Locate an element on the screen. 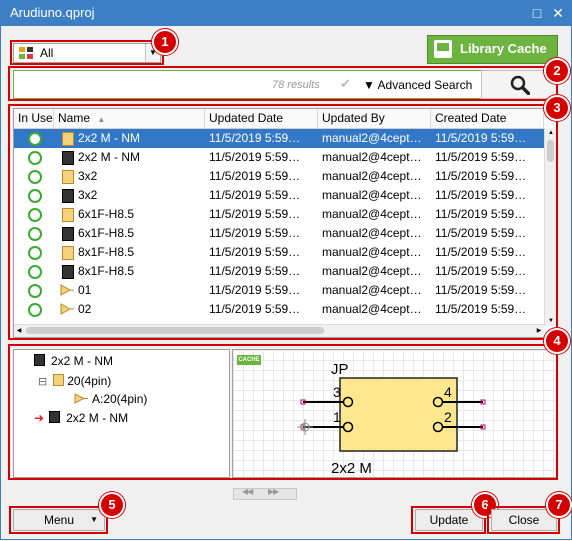  pane-splitter: ◀◀ ▶▶ is located at coordinates (265, 493).